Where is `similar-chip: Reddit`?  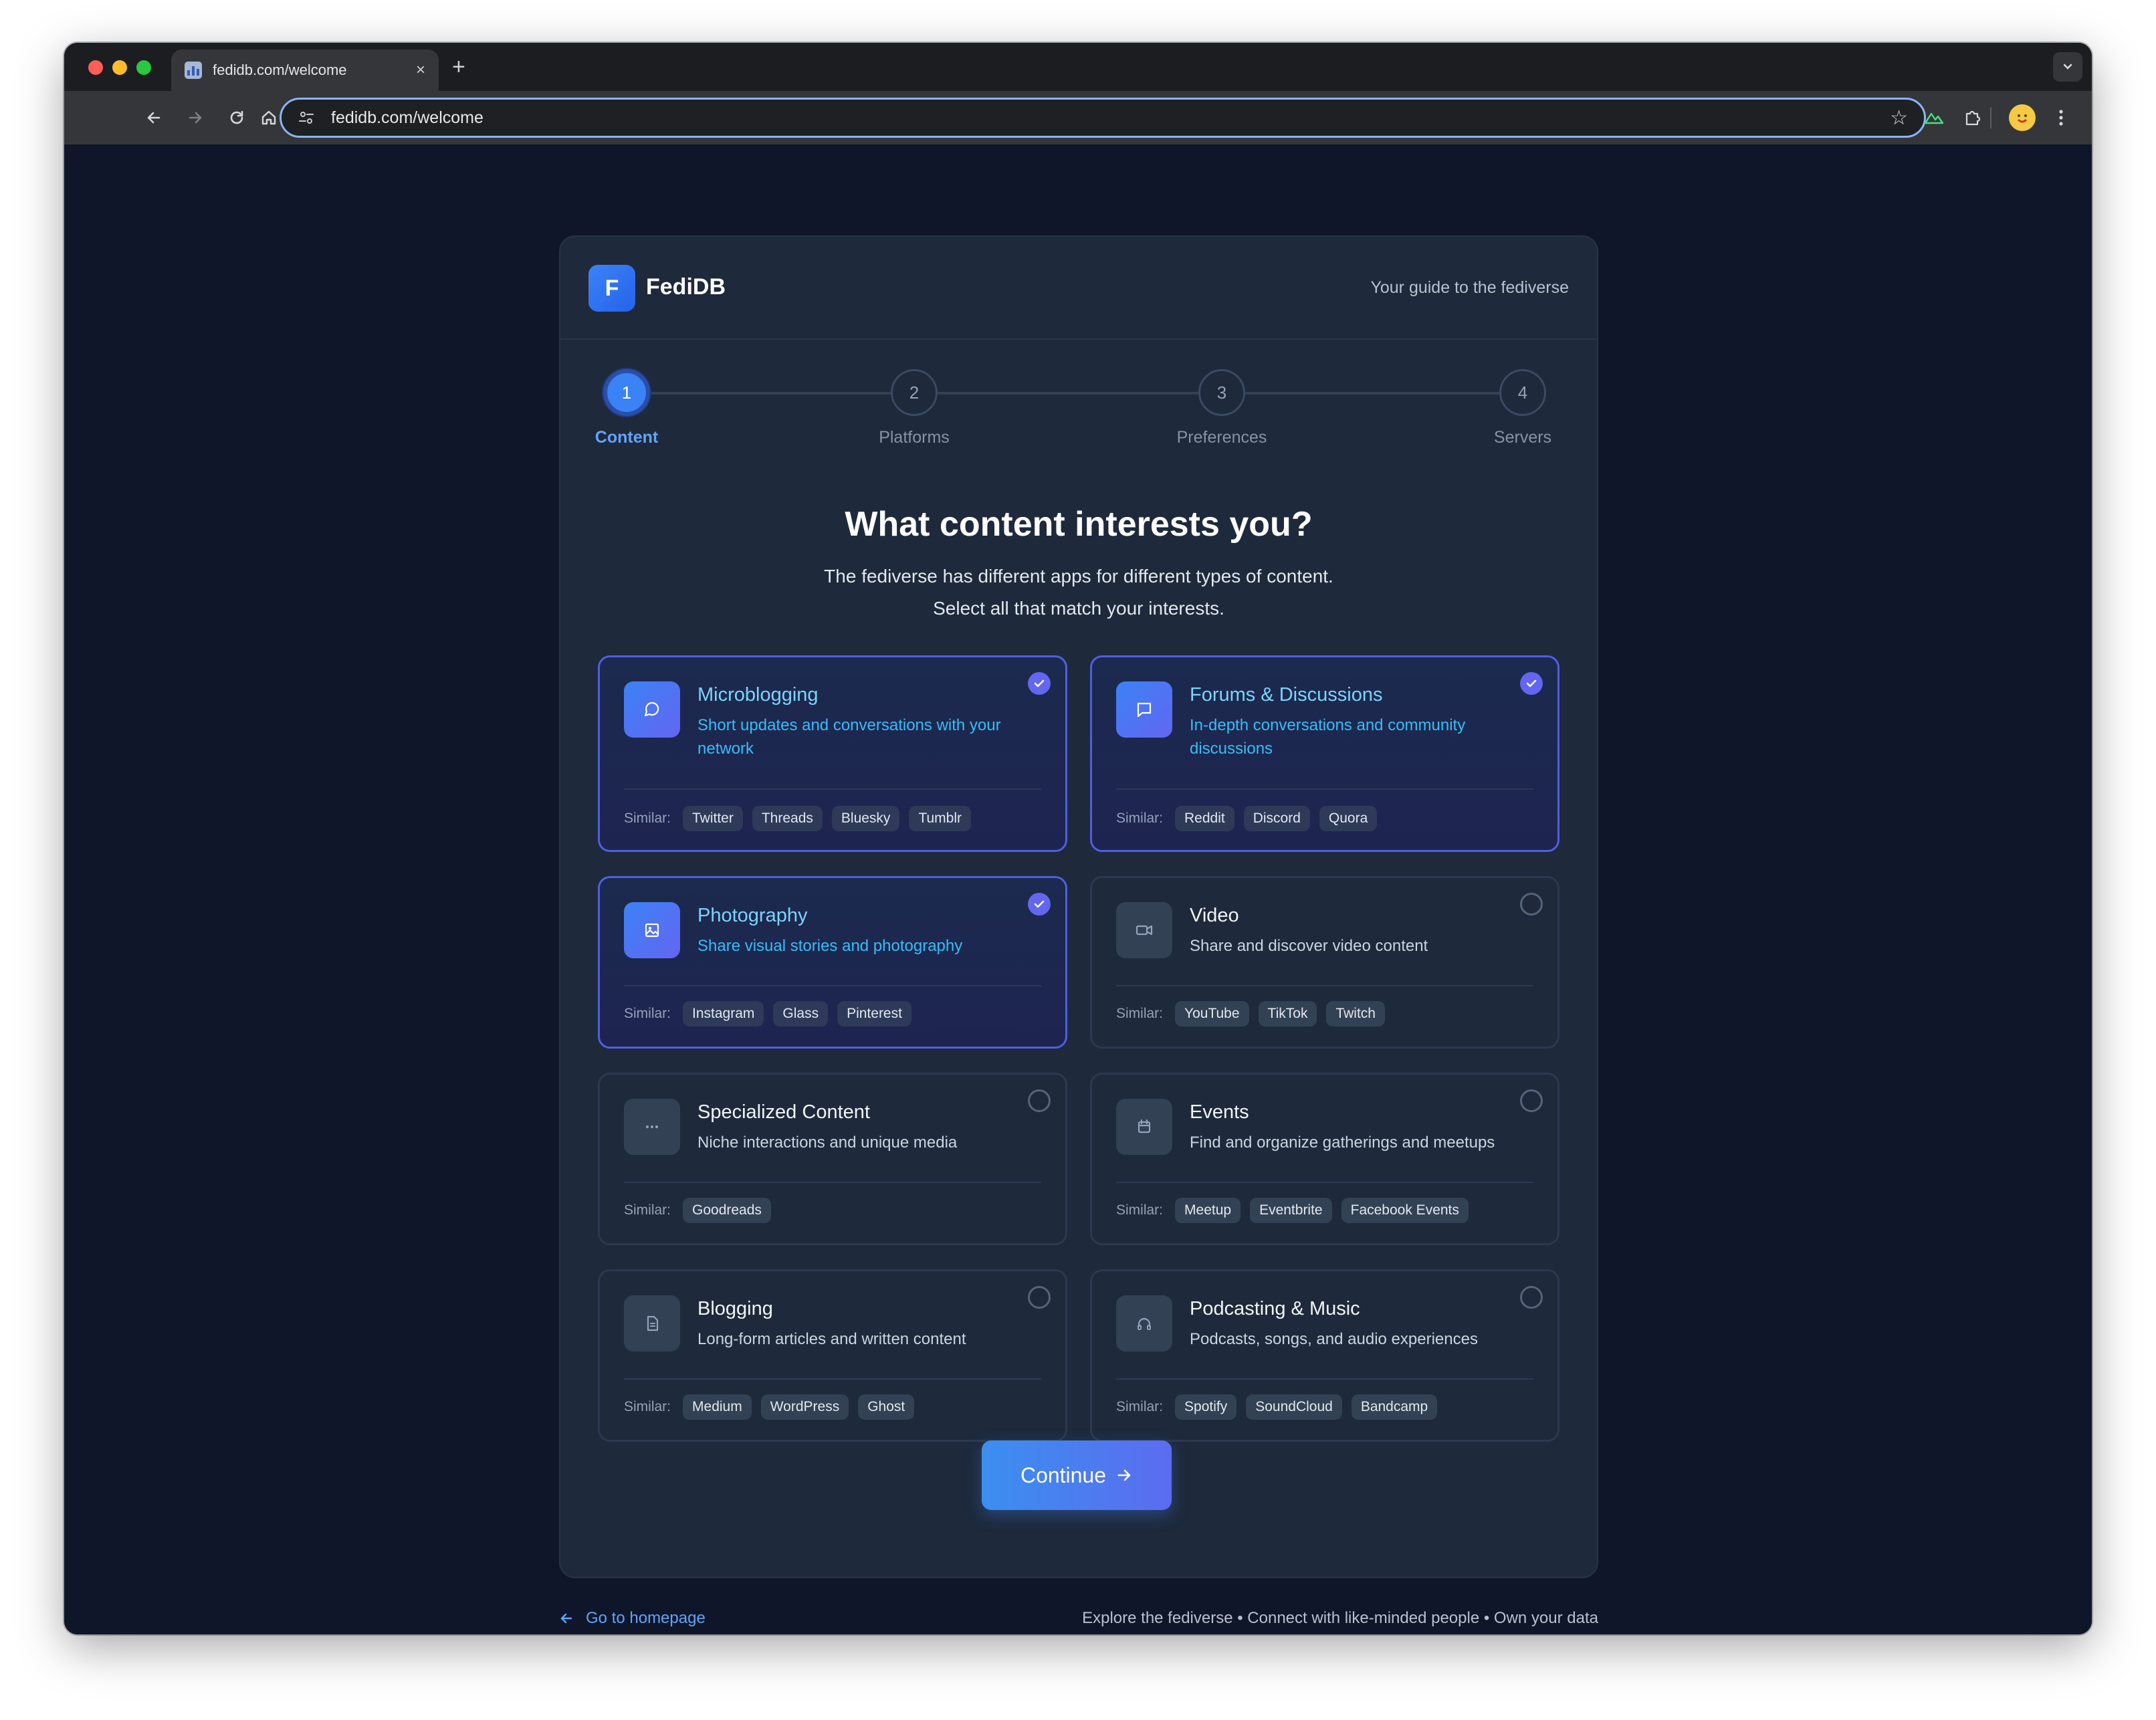 similar-chip: Reddit is located at coordinates (1205, 818).